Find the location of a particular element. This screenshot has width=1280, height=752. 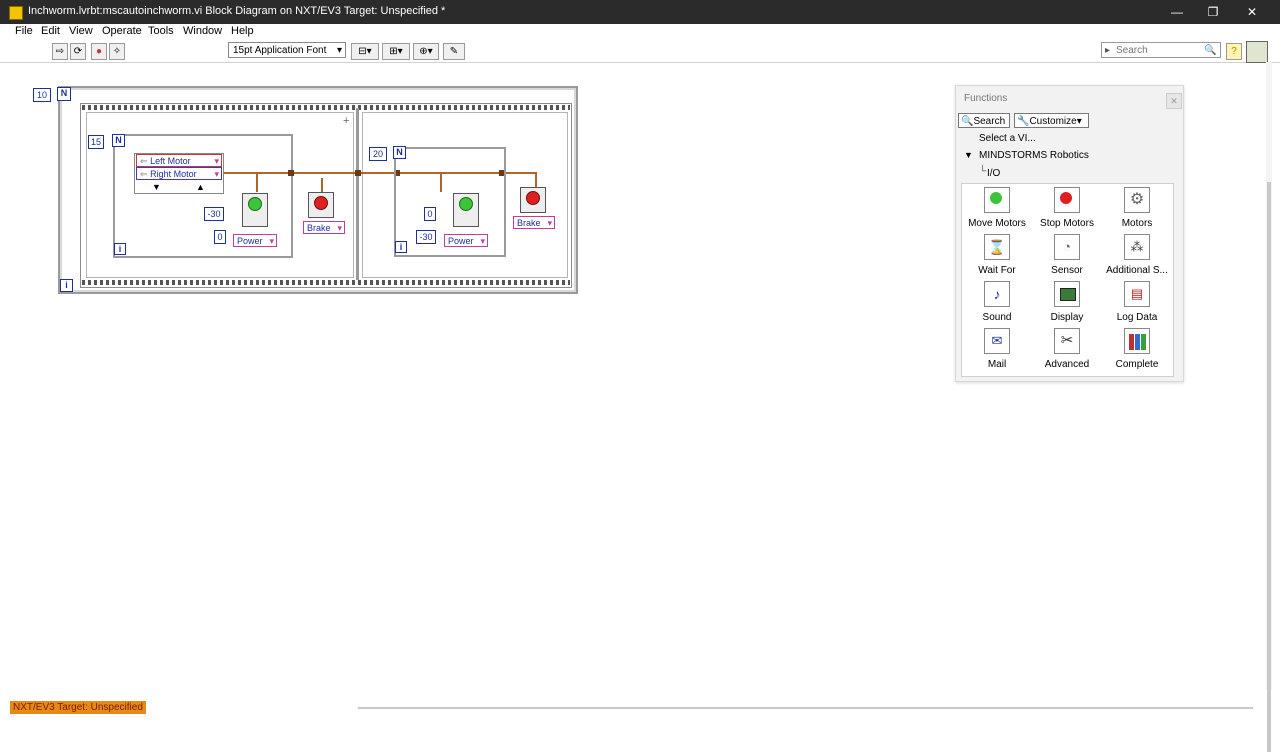

move-motors-icon is located at coordinates (997, 200).